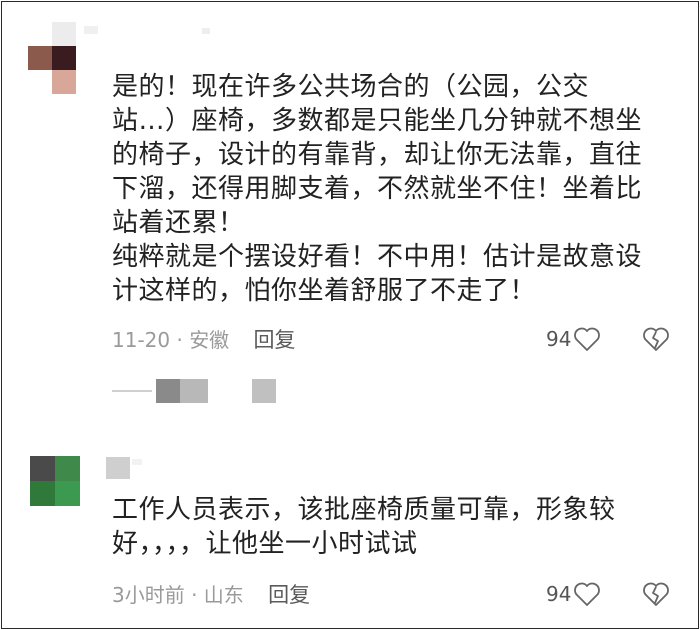 This screenshot has height=630, width=700. What do you see at coordinates (351, 87) in the screenshot?
I see `comment-line: 是的！现在许多公共场合的（公园，公交` at bounding box center [351, 87].